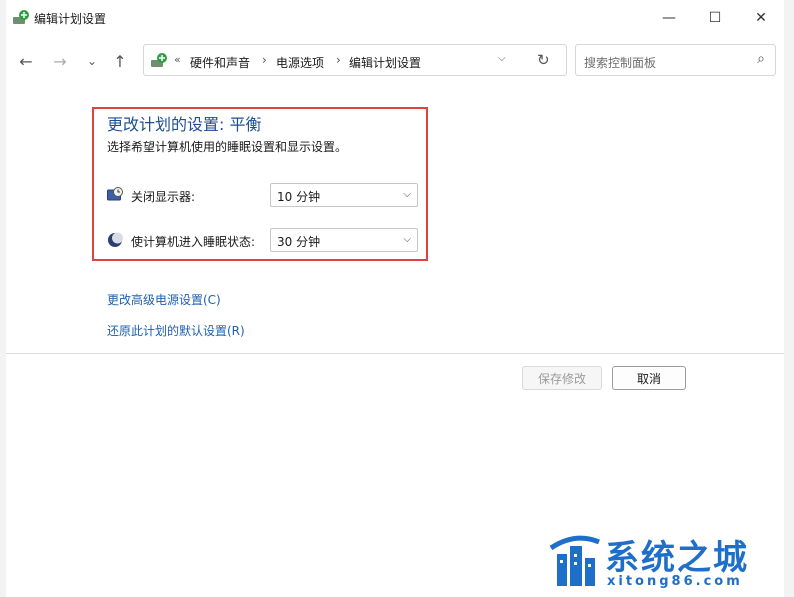 The image size is (794, 597). I want to click on up-arrow-icon: ↑, so click(120, 61).